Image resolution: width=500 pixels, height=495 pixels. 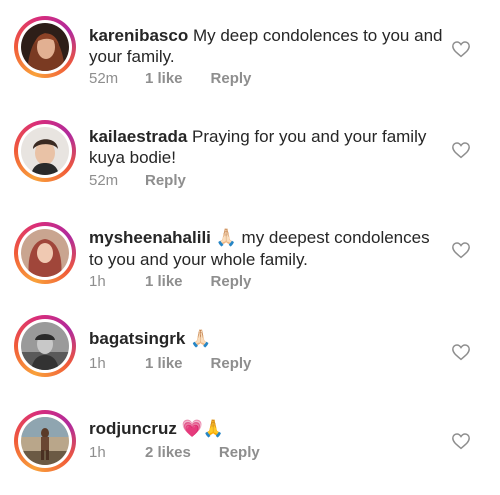 I want to click on comment-text-line2: to you and your whole family., so click(x=198, y=259).